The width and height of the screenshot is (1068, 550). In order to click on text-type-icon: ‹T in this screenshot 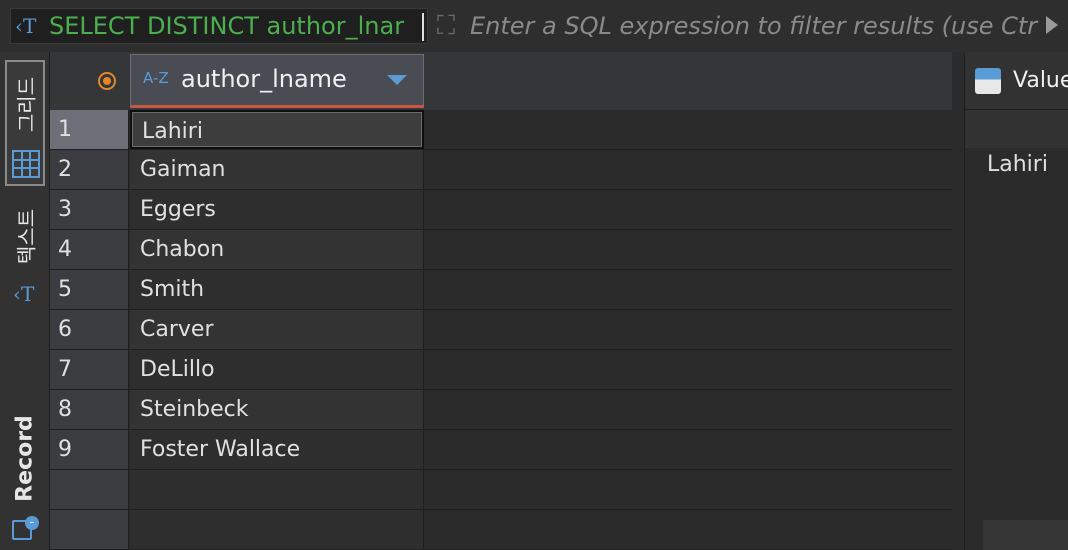, I will do `click(26, 26)`.